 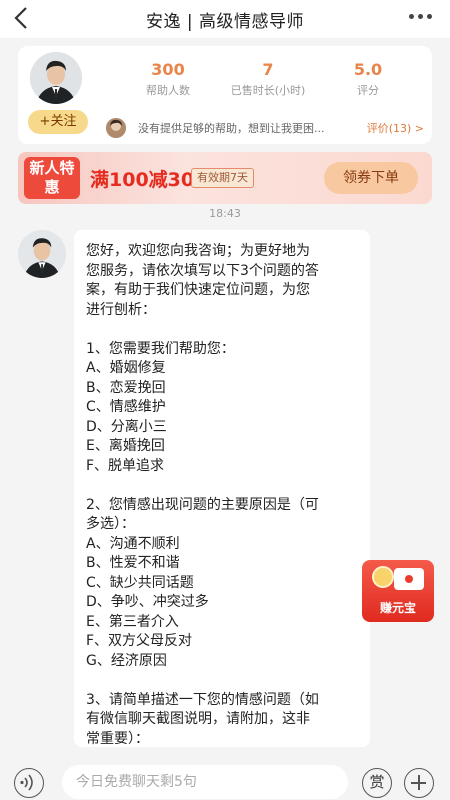 I want to click on message-line: A、婚姻修复, so click(x=126, y=368).